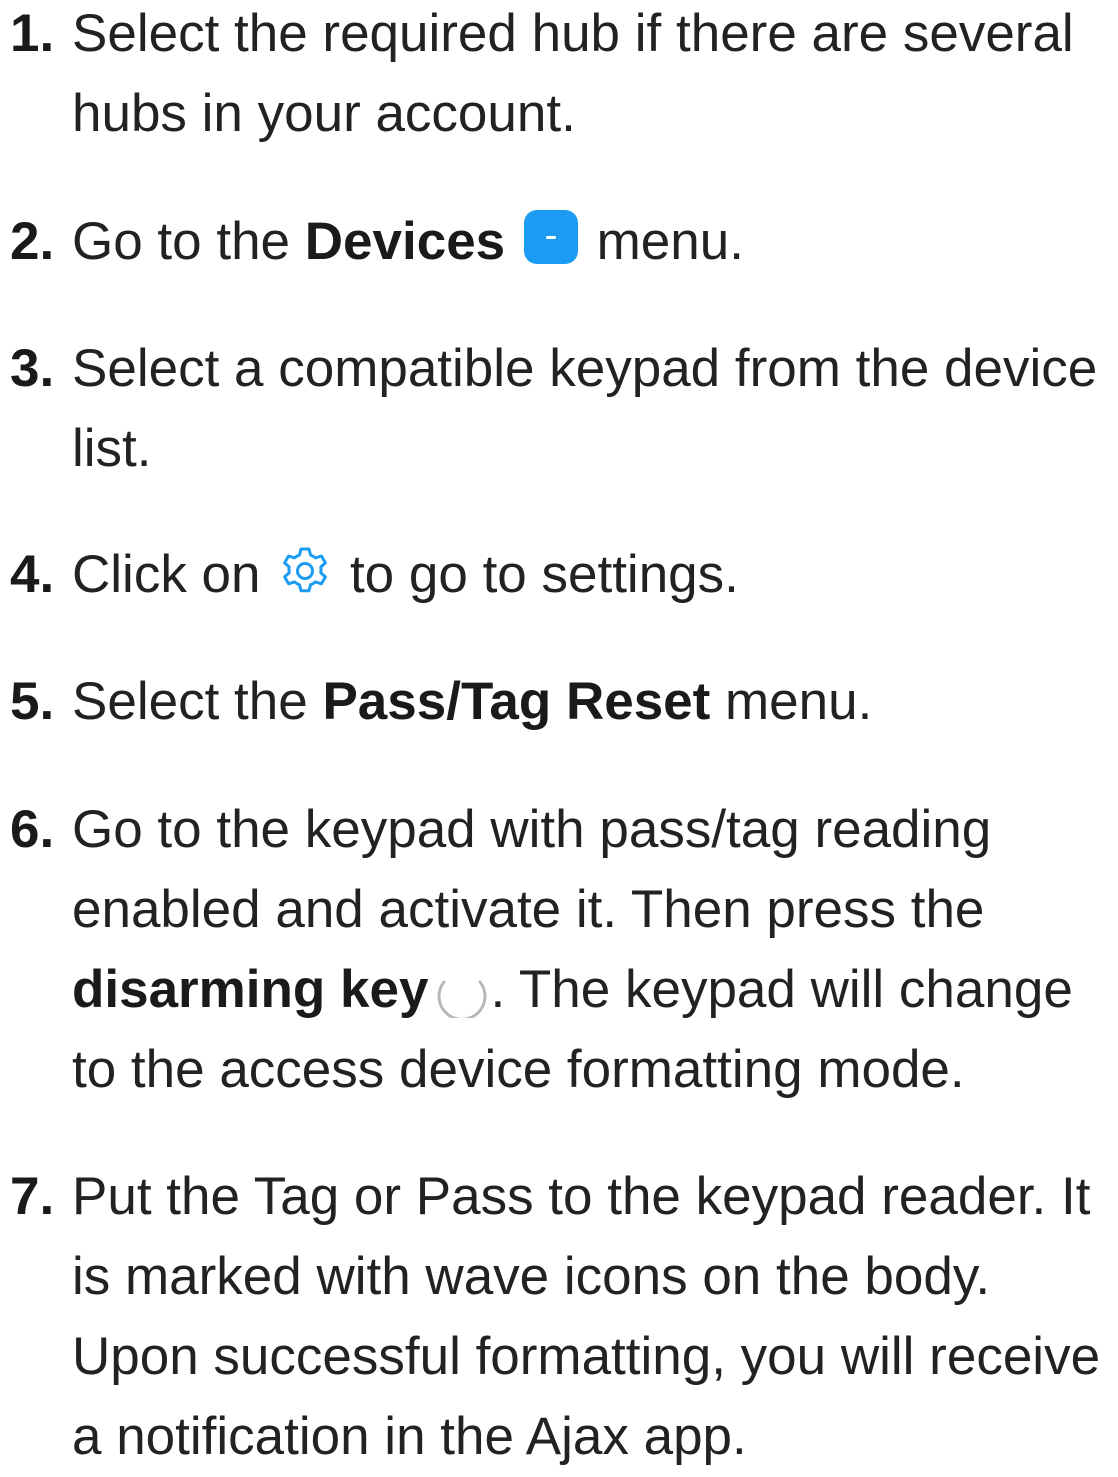  I want to click on step-number: 7., so click(32, 1196).